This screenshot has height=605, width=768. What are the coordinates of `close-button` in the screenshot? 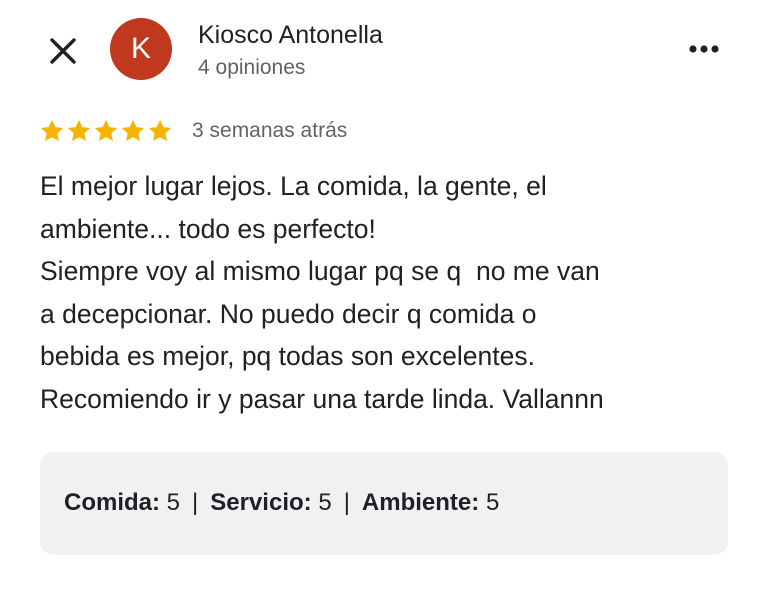 It's located at (63, 51).